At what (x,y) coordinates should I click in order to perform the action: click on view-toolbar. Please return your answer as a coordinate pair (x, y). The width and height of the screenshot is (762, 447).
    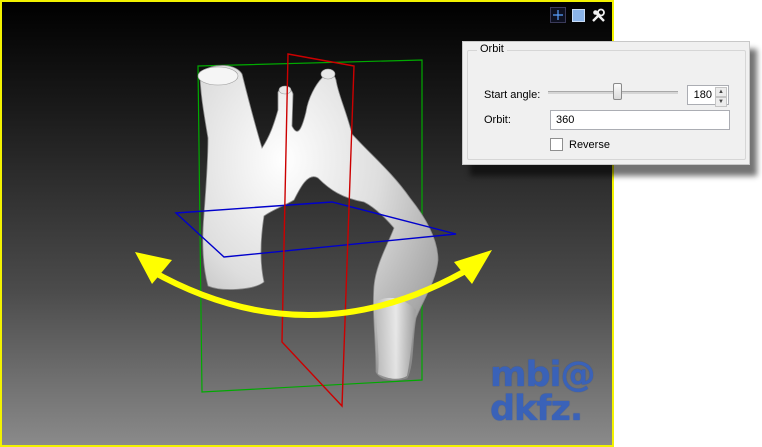
    Looking at the image, I should click on (578, 15).